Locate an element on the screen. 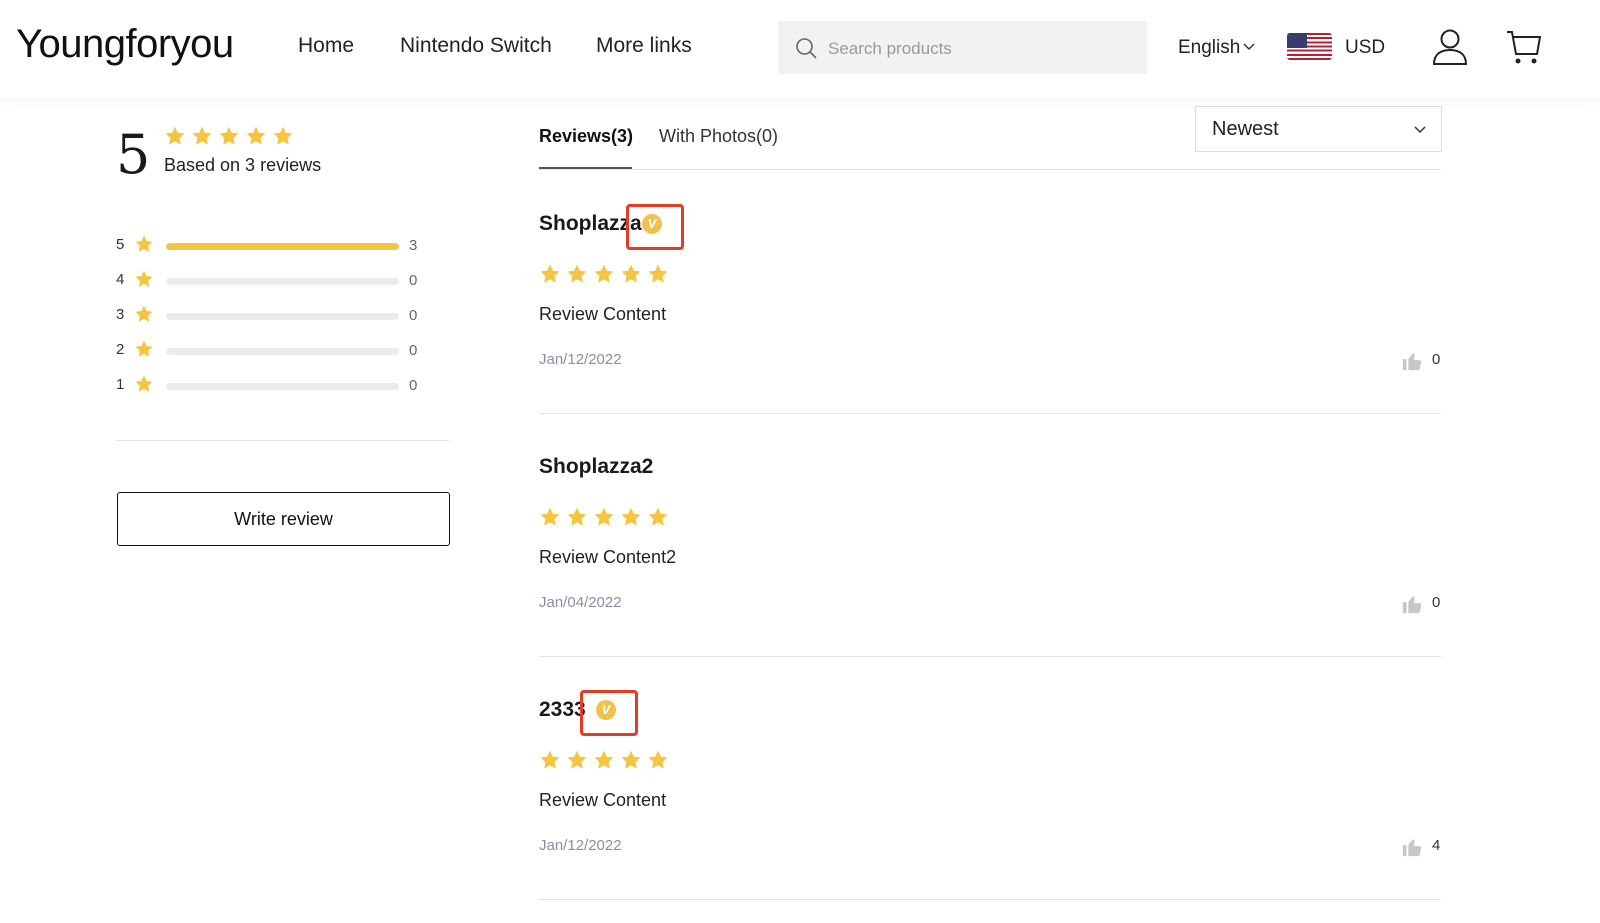 Image resolution: width=1600 pixels, height=923 pixels. rating-bar-fill is located at coordinates (282, 246).